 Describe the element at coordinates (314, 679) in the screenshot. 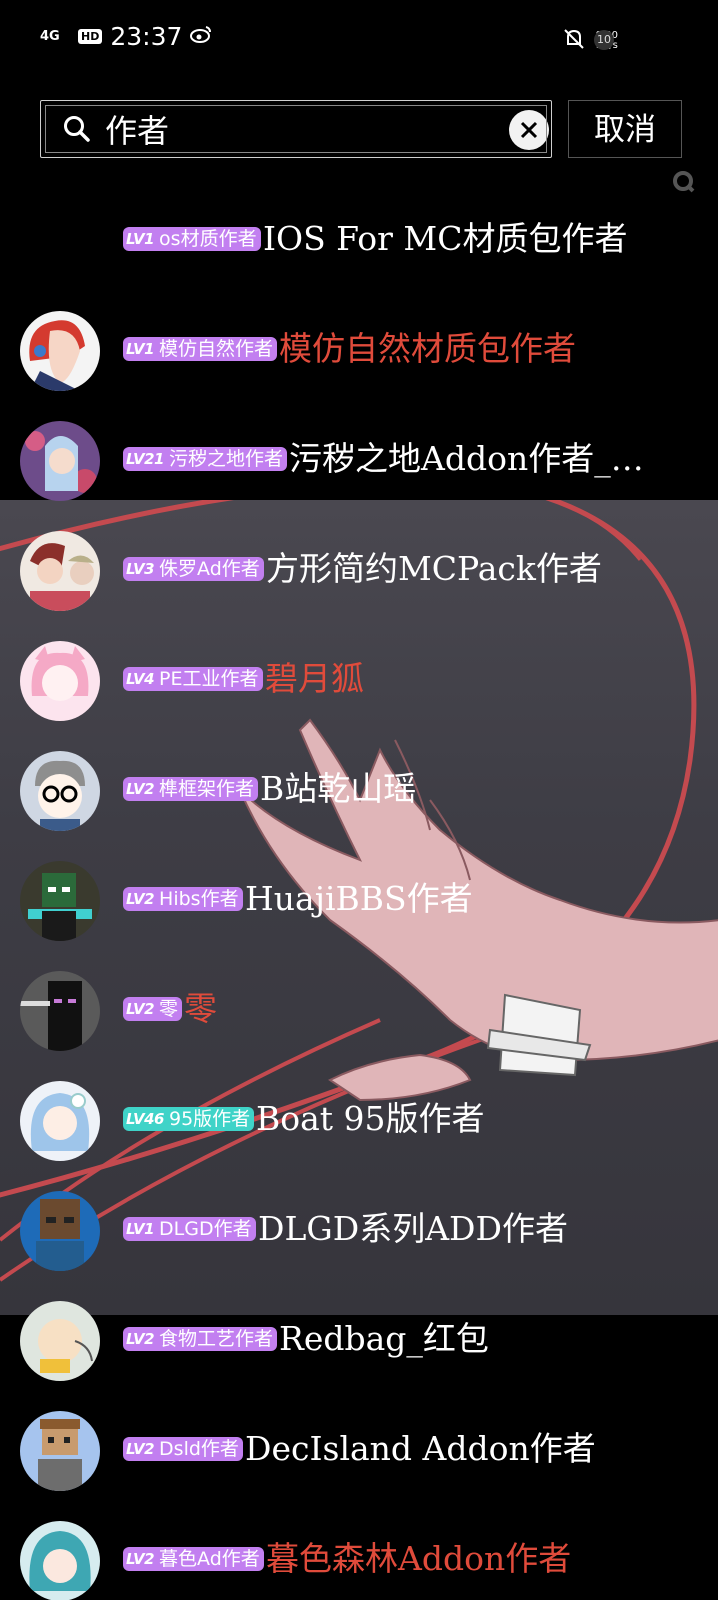

I see `username: 碧月狐` at that location.